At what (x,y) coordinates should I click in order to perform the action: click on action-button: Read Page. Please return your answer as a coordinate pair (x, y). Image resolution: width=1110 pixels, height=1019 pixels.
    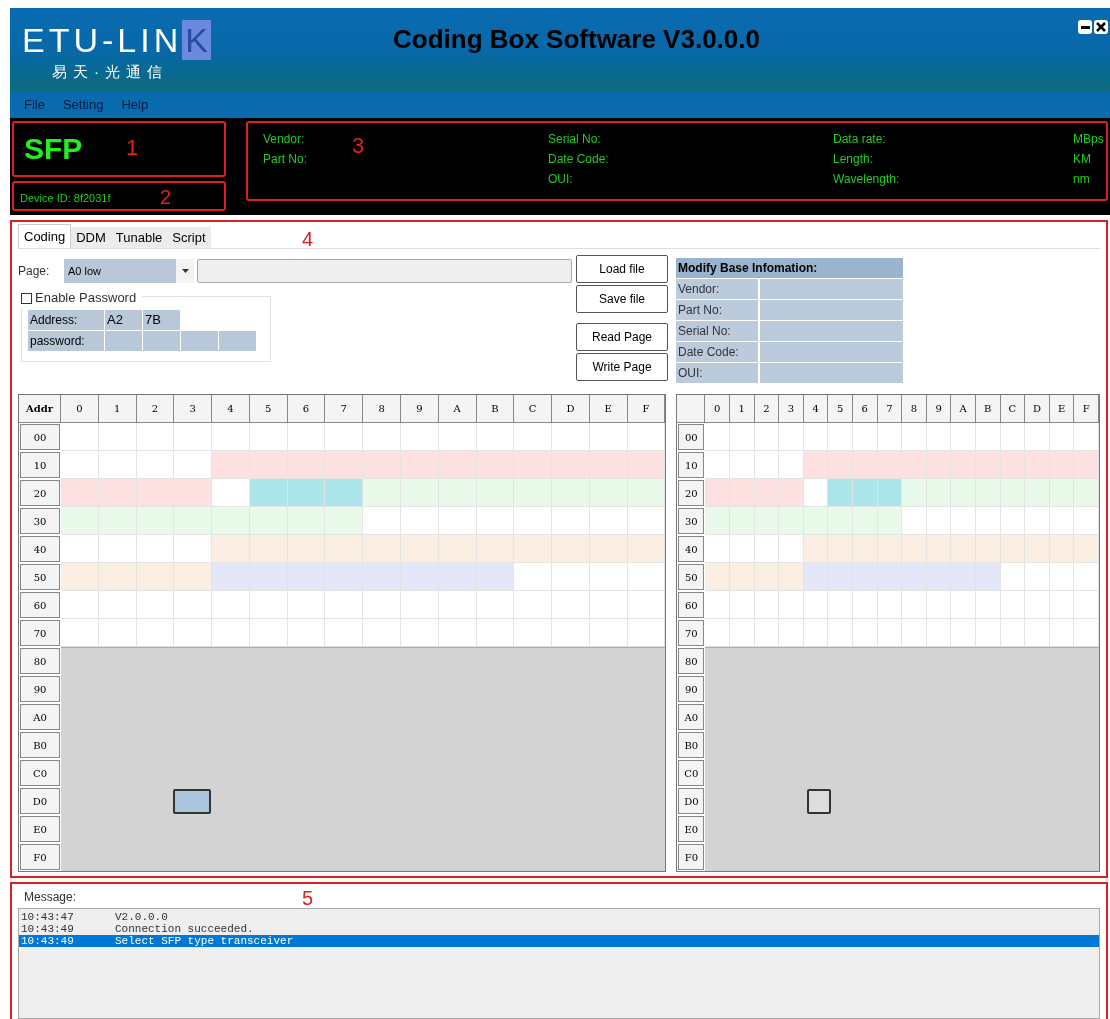
    Looking at the image, I should click on (622, 337).